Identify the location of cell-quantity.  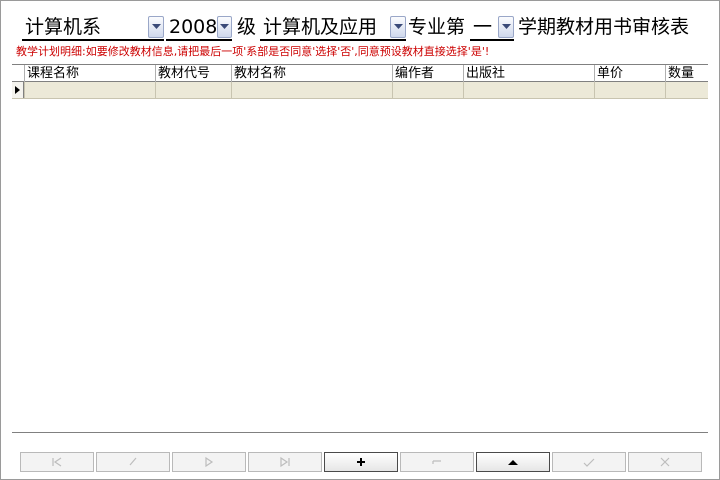
(686, 90).